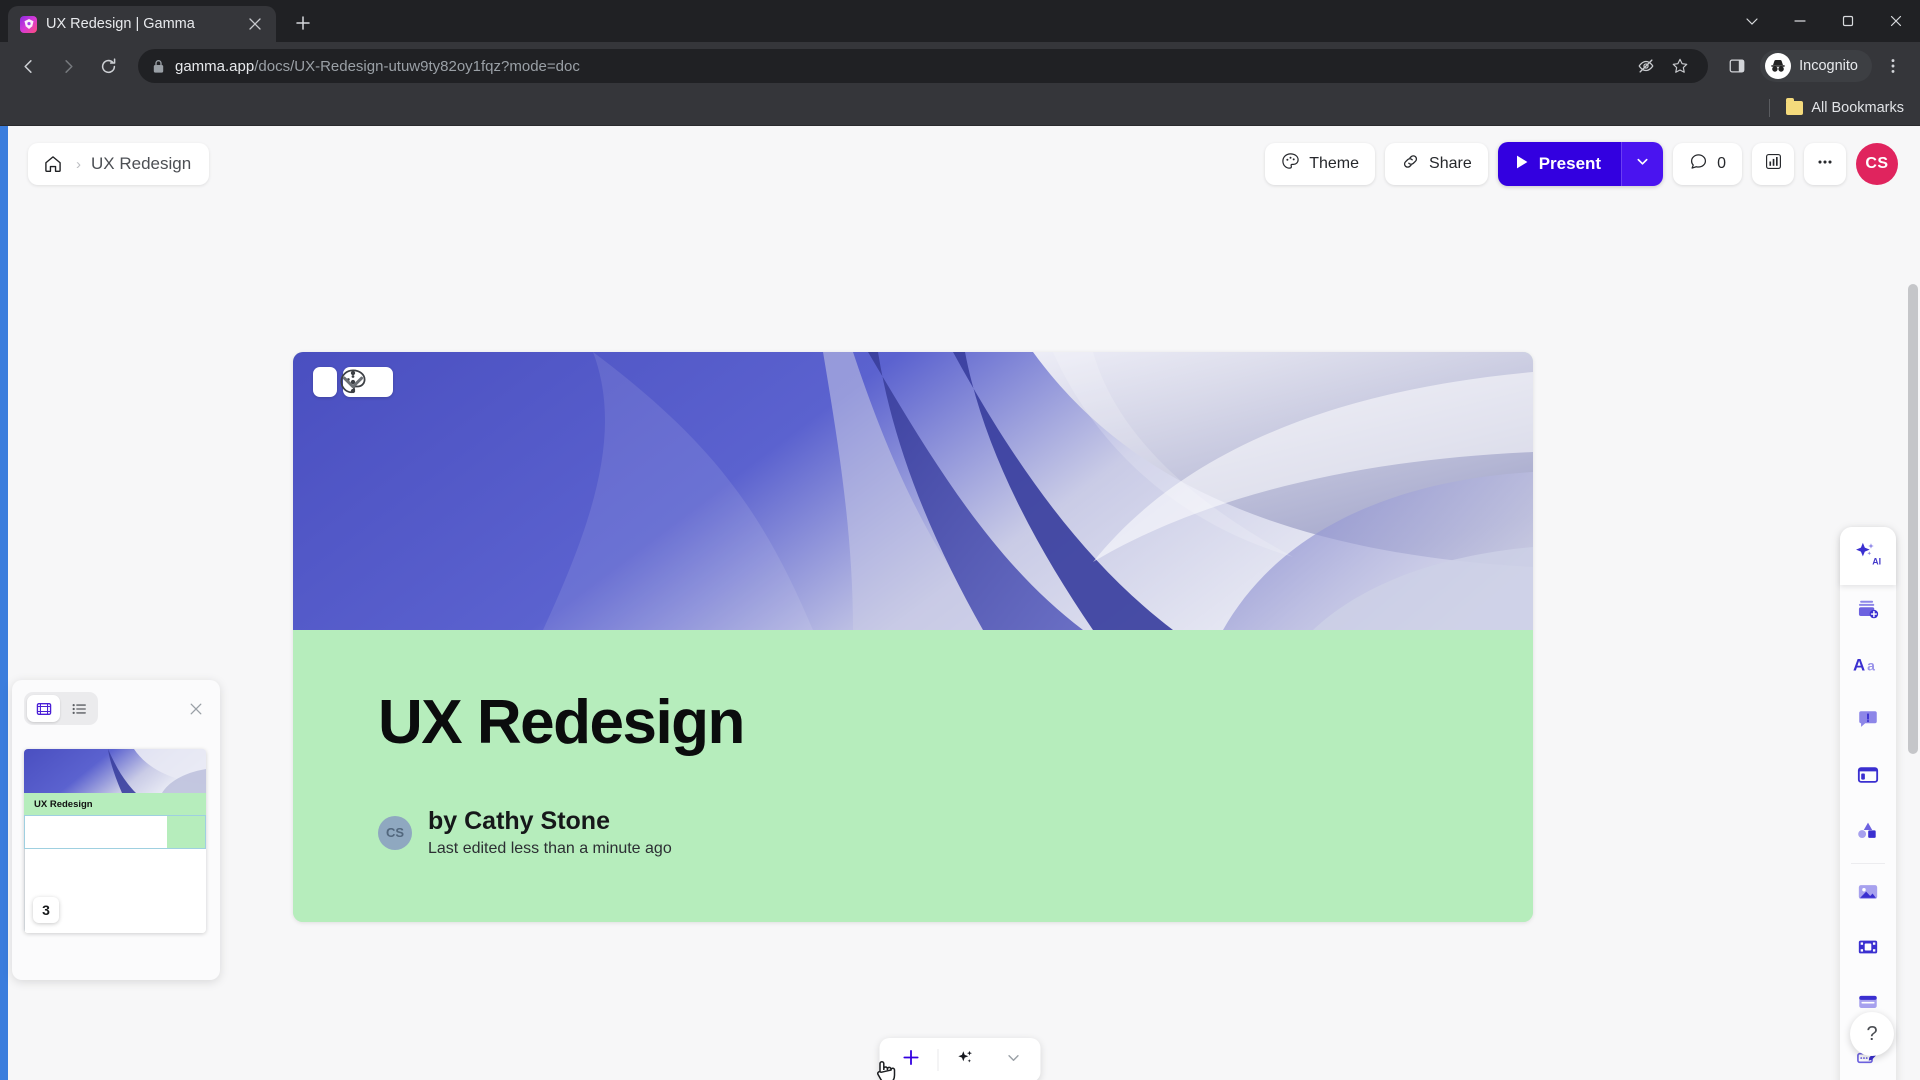  I want to click on card-thumbnail: UX Redesign 3, so click(115, 841).